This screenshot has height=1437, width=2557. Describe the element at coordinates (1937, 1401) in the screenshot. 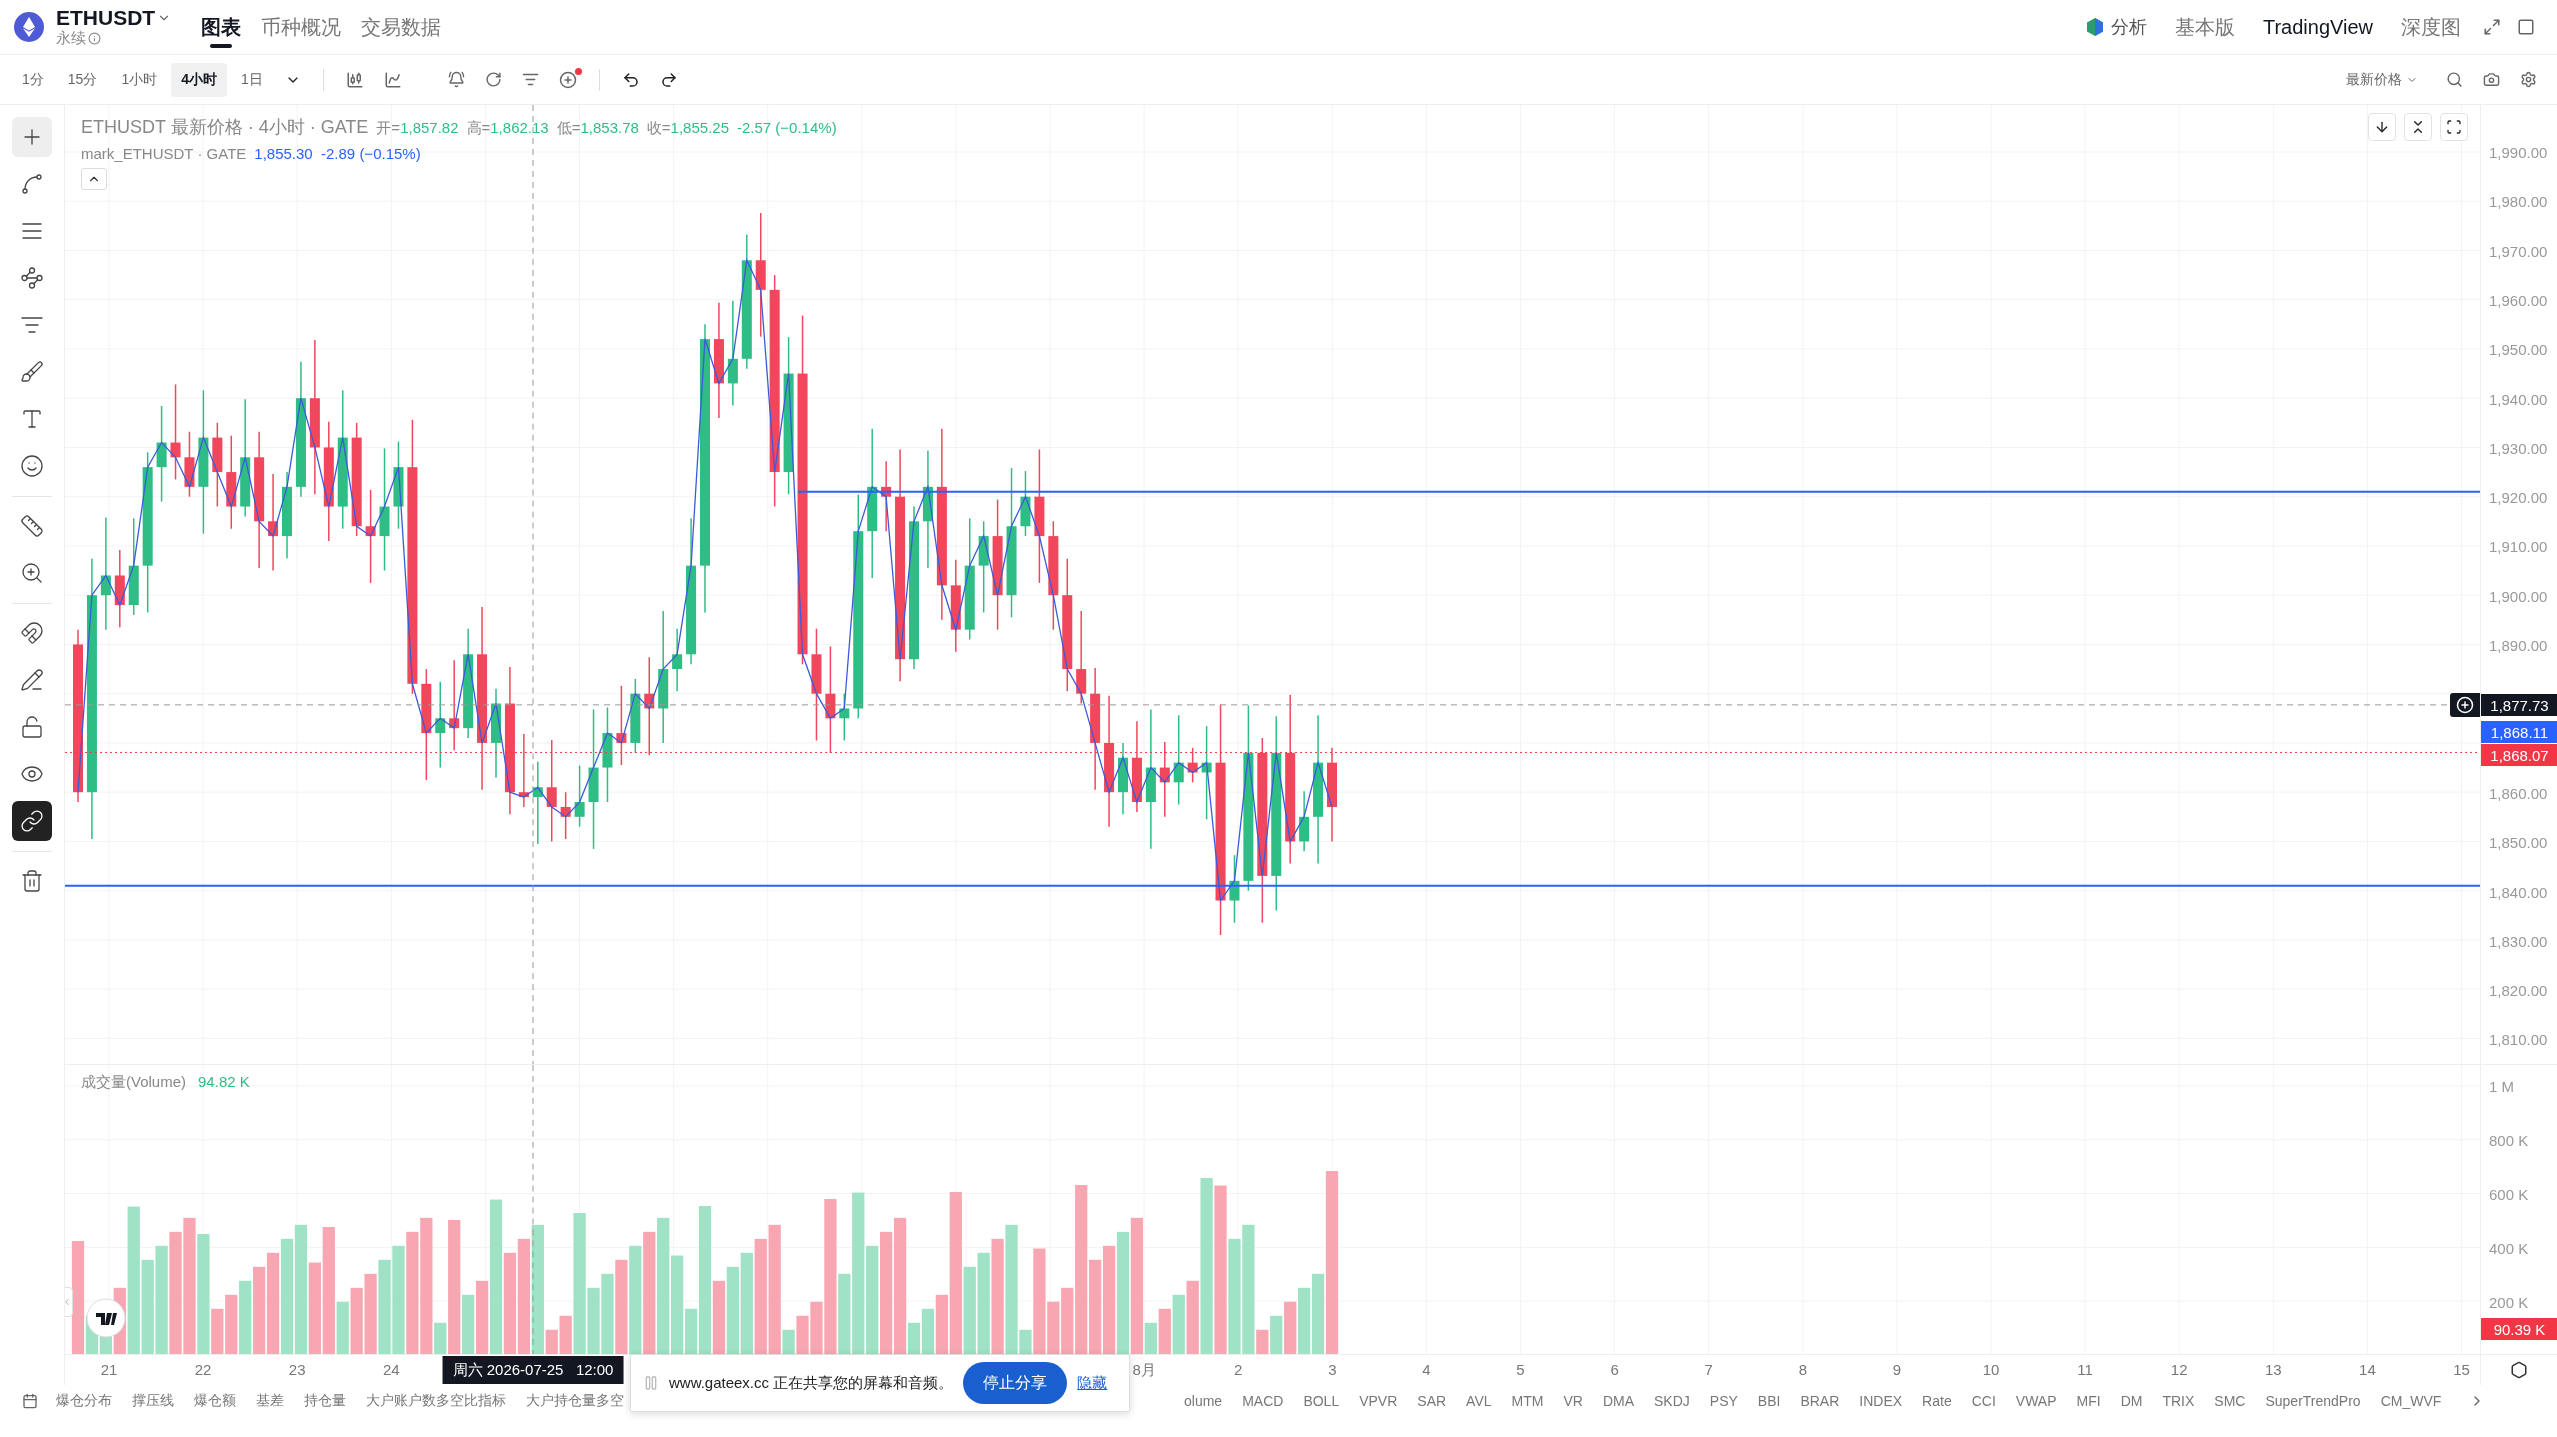

I see `indicator-item: Rate` at that location.